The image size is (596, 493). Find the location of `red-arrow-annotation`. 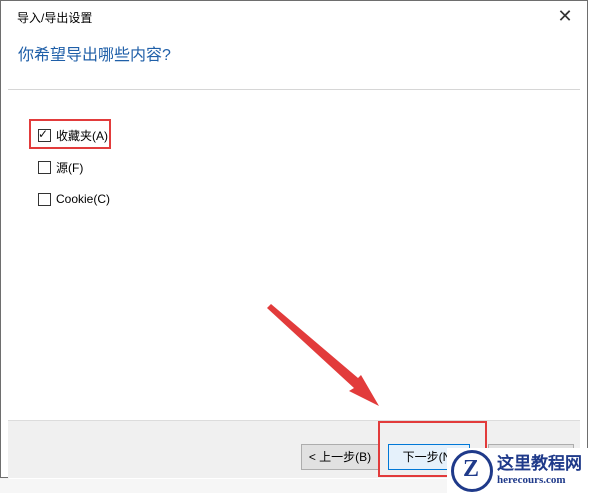

red-arrow-annotation is located at coordinates (323, 355).